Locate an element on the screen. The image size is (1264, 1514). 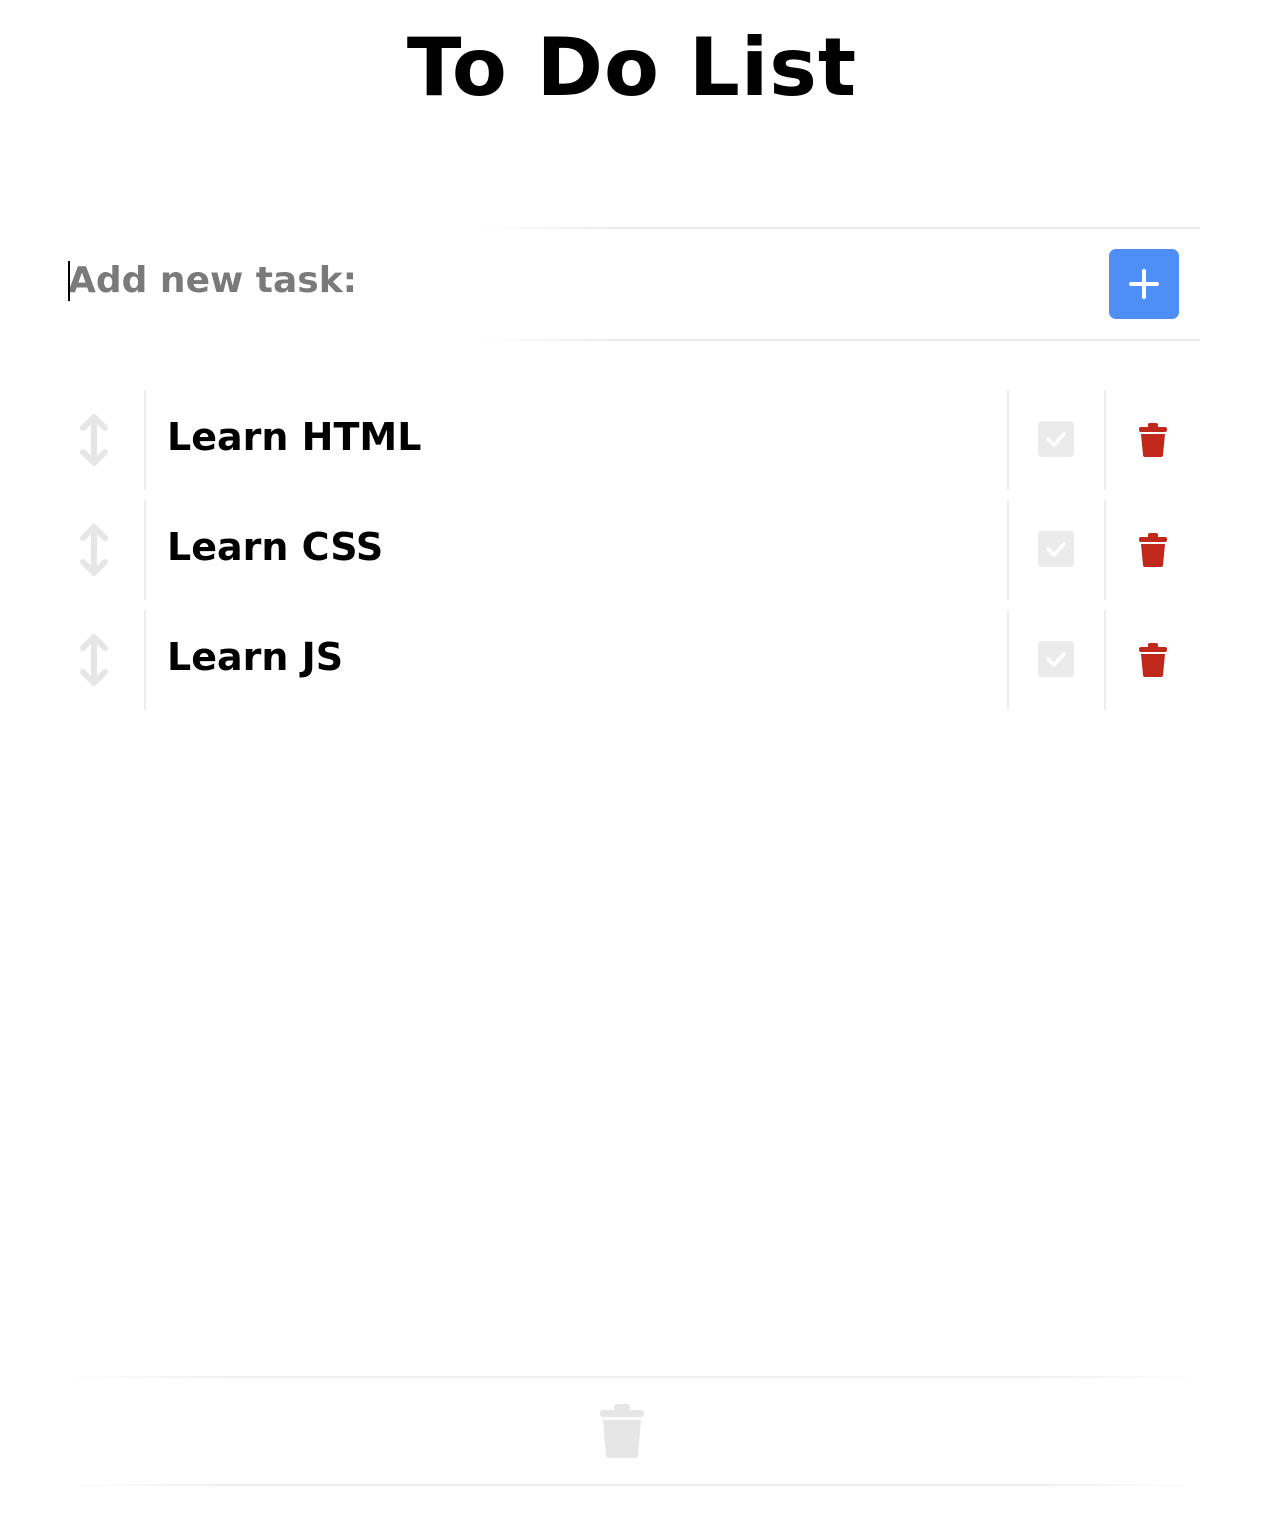
task-label: Learn HTML is located at coordinates (294, 437).